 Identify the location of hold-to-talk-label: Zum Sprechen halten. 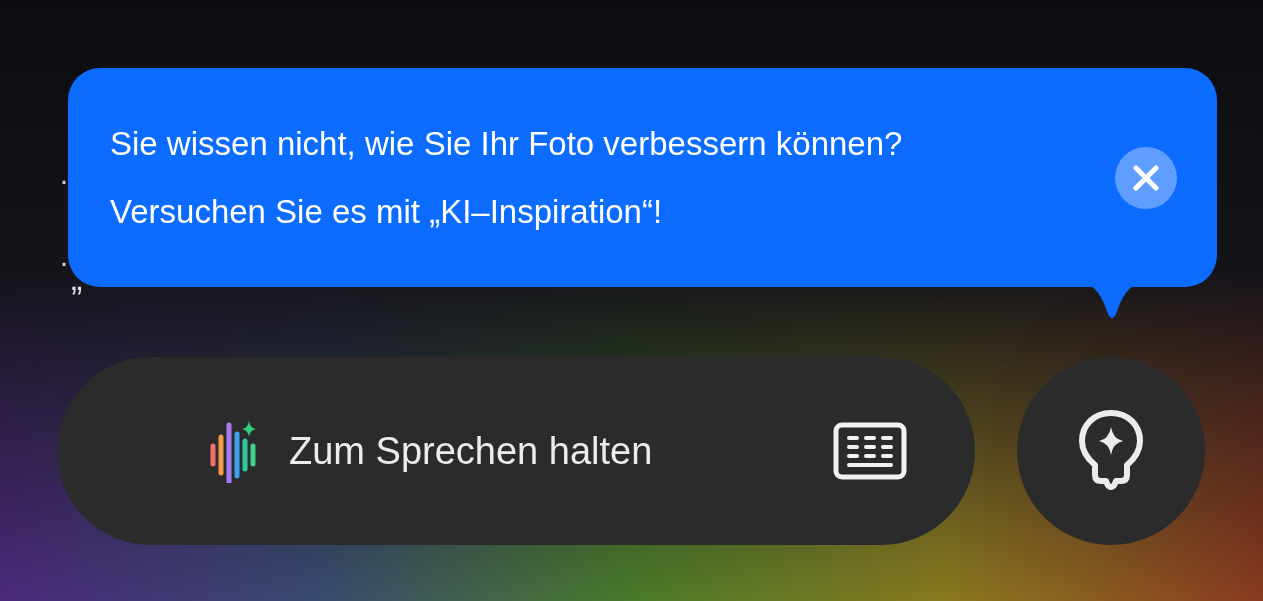
(471, 451).